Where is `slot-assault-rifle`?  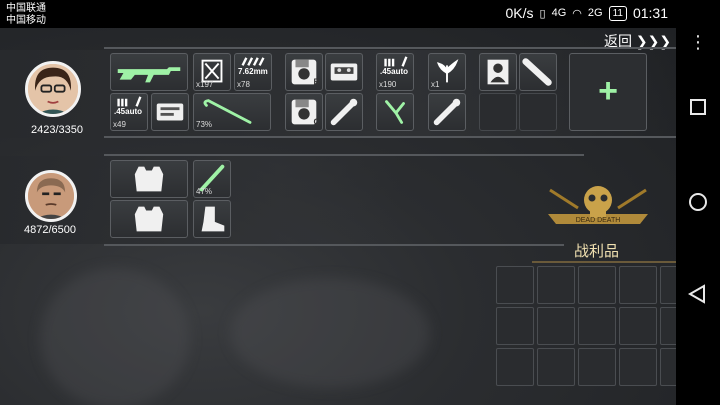
slot-assault-rifle is located at coordinates (149, 72).